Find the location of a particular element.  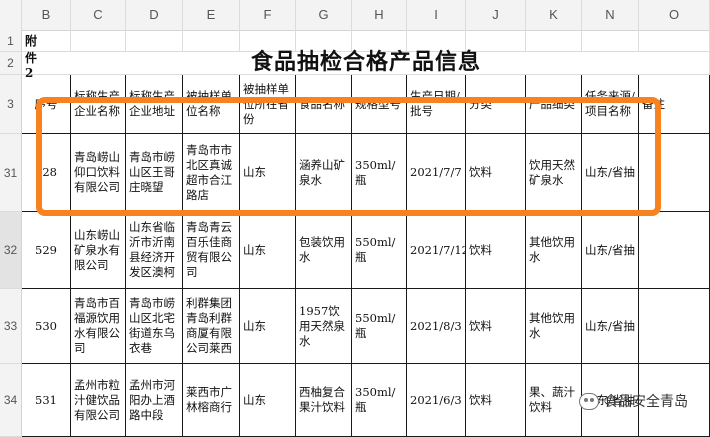

column-header-o: O is located at coordinates (674, 15).